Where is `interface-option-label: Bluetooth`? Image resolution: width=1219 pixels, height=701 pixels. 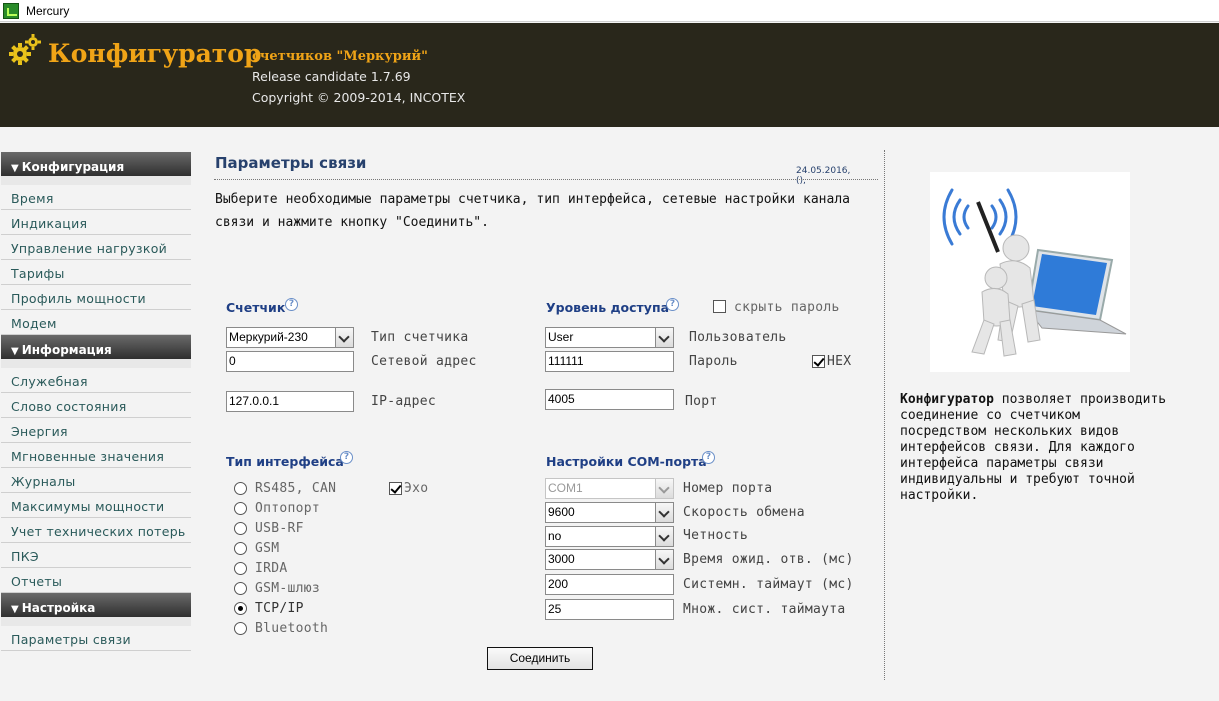
interface-option-label: Bluetooth is located at coordinates (292, 628).